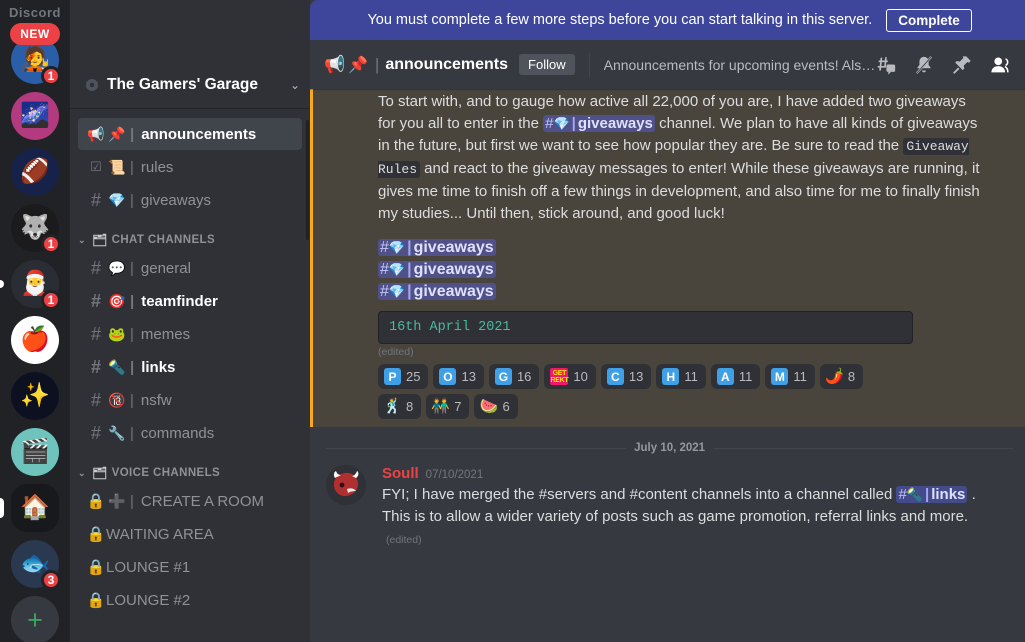 The width and height of the screenshot is (1025, 642). I want to click on date-divider-label: July 10, 2021, so click(670, 448).